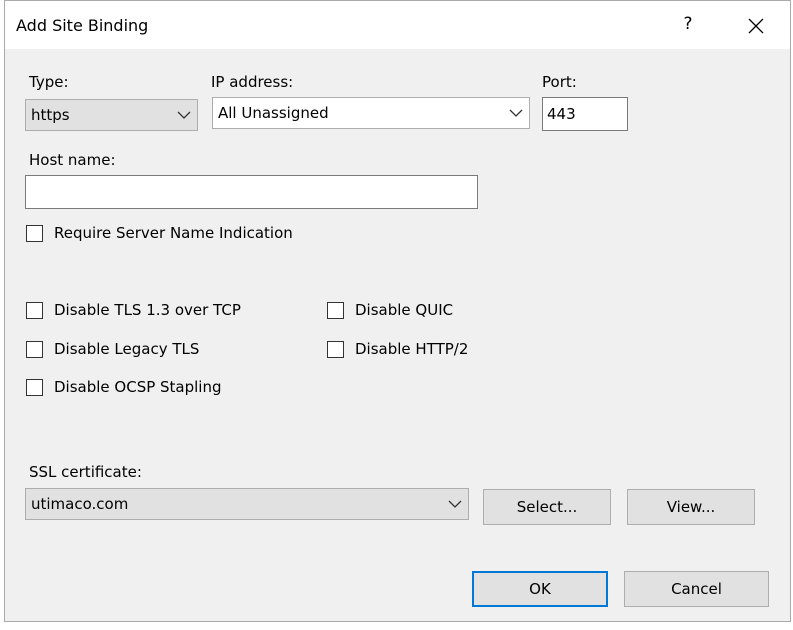  I want to click on require-sni-checkbox: Require Server Name Indication, so click(159, 233).